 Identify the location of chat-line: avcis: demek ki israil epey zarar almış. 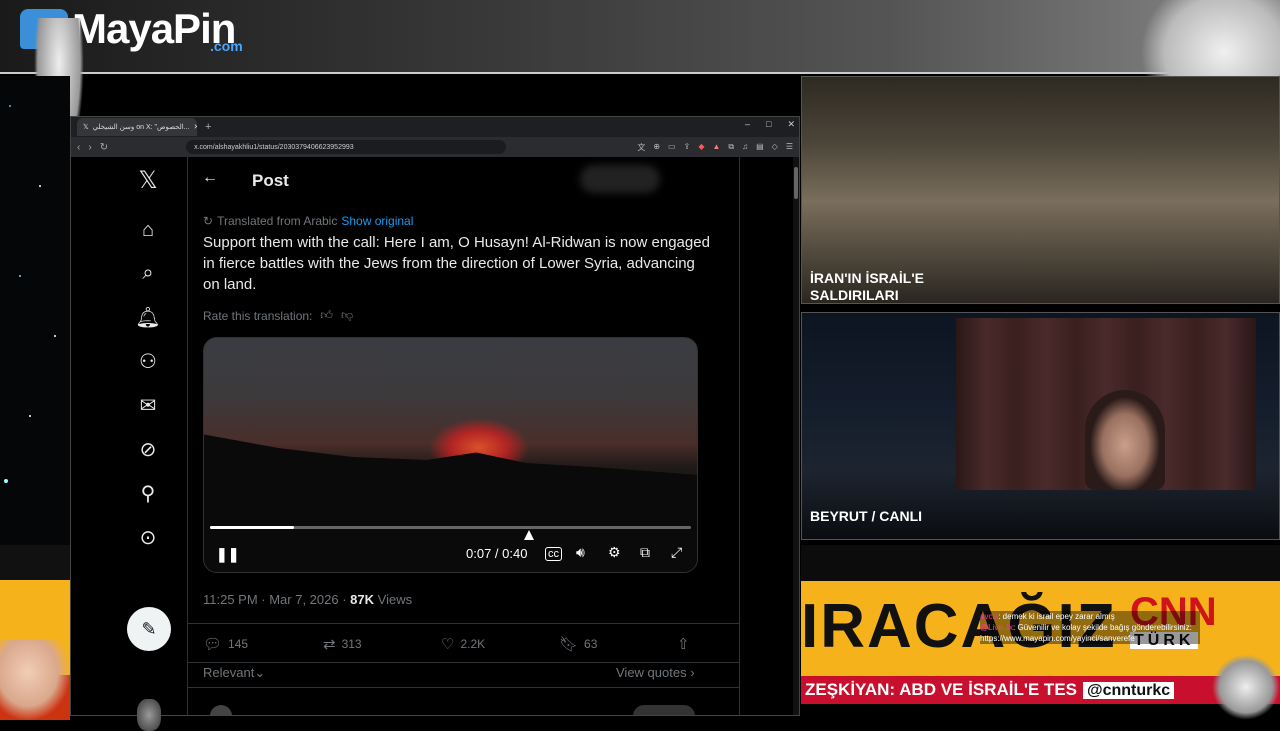
(1090, 616).